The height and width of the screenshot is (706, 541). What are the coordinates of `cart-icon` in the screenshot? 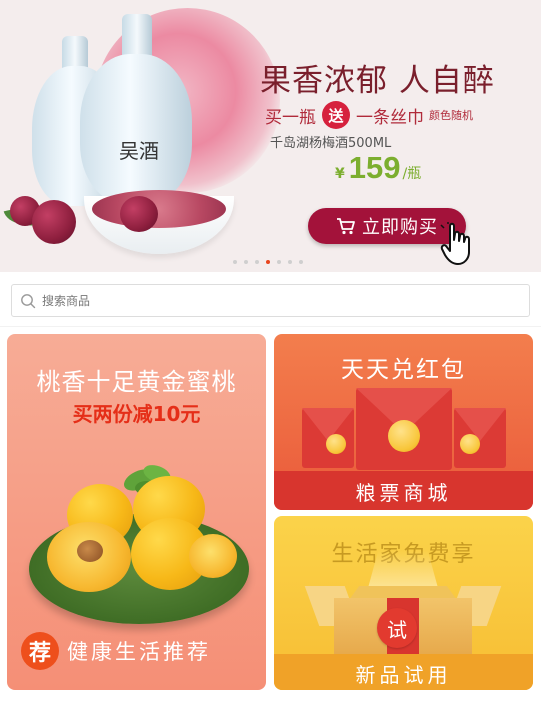 It's located at (346, 226).